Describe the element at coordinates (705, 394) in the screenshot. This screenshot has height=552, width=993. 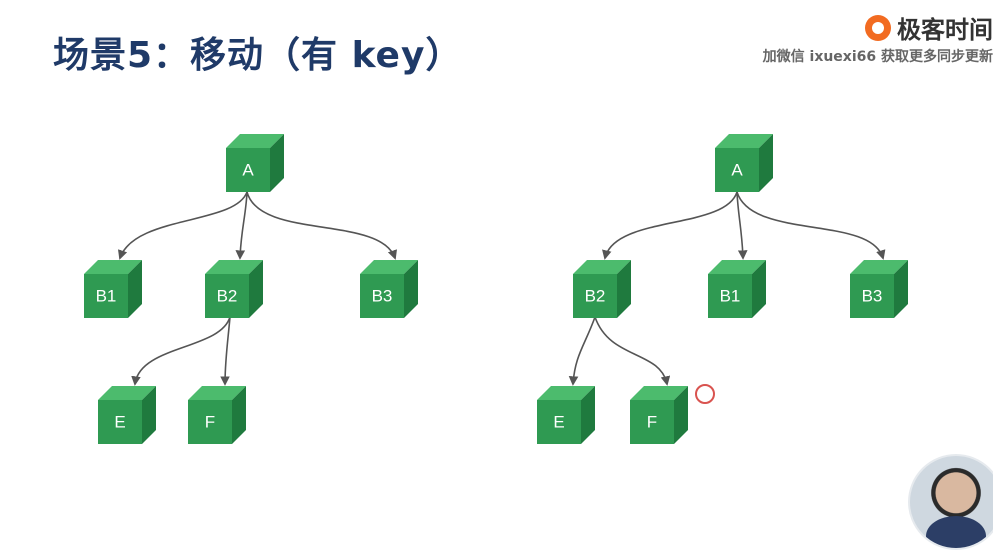
I see `cursor-highlight-circle` at that location.